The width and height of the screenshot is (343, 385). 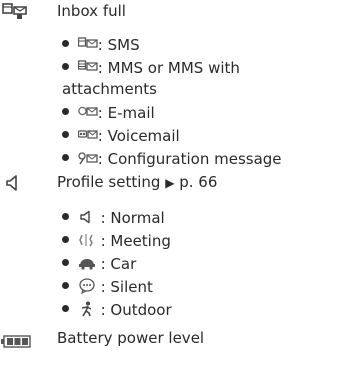 What do you see at coordinates (109, 182) in the screenshot?
I see `profile-title-text: Profile setting` at bounding box center [109, 182].